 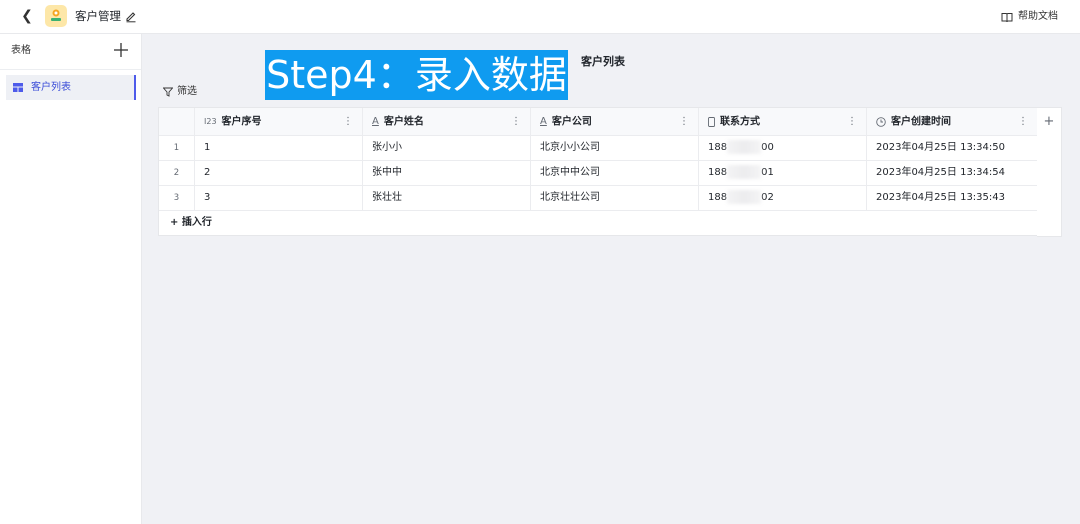 What do you see at coordinates (279, 121) in the screenshot?
I see `column-header-seq: I23 客户序号 ⋮` at bounding box center [279, 121].